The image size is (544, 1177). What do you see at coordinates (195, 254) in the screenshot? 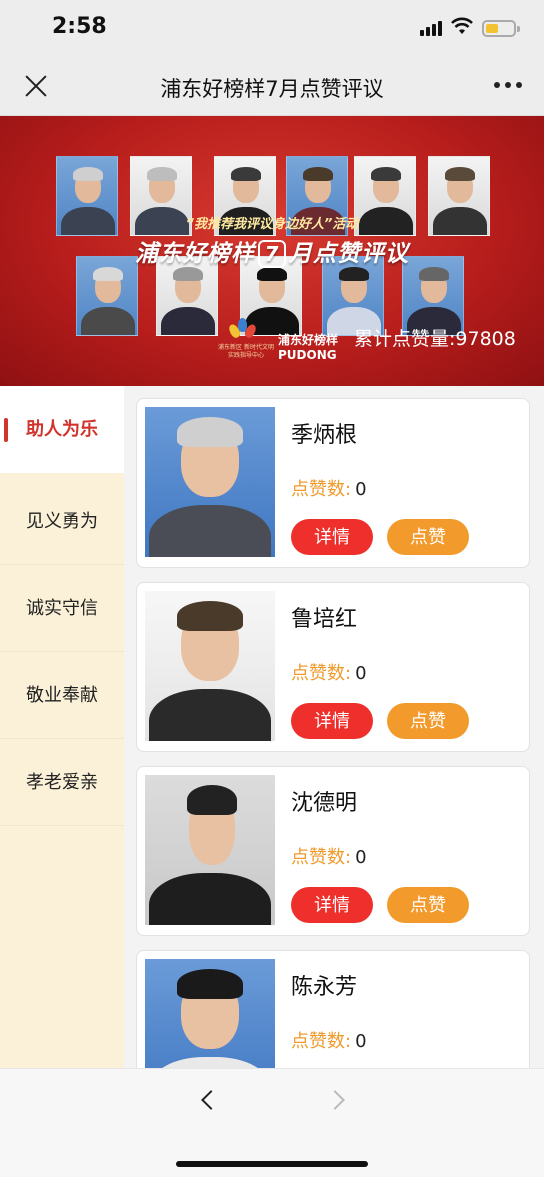
I see `banner-title-pre: 浦东好榜样` at bounding box center [195, 254].